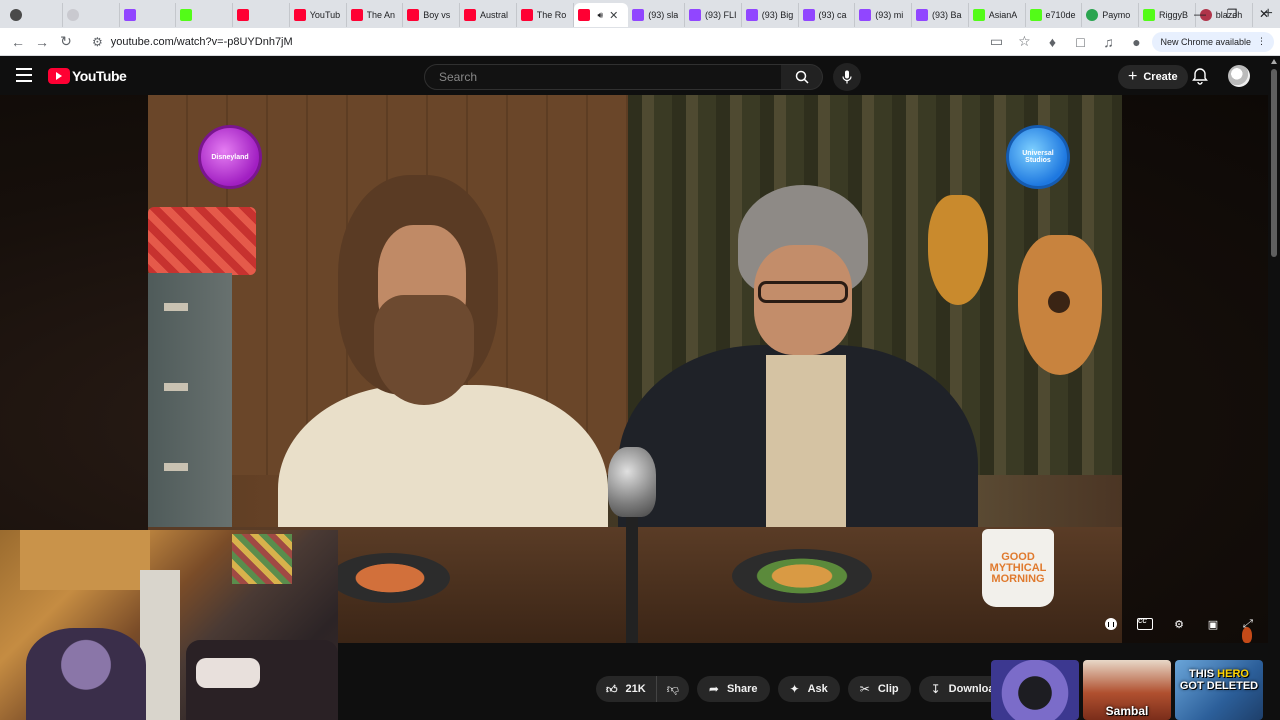 The width and height of the screenshot is (1280, 720). I want to click on close-window-icon: ✕, so click(1264, 14).